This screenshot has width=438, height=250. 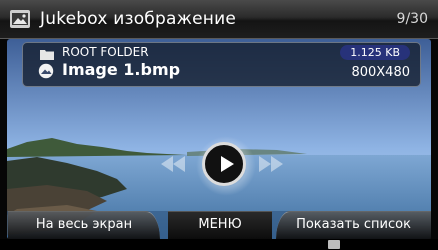 I want to click on image-counter: 9/30, so click(x=412, y=19).